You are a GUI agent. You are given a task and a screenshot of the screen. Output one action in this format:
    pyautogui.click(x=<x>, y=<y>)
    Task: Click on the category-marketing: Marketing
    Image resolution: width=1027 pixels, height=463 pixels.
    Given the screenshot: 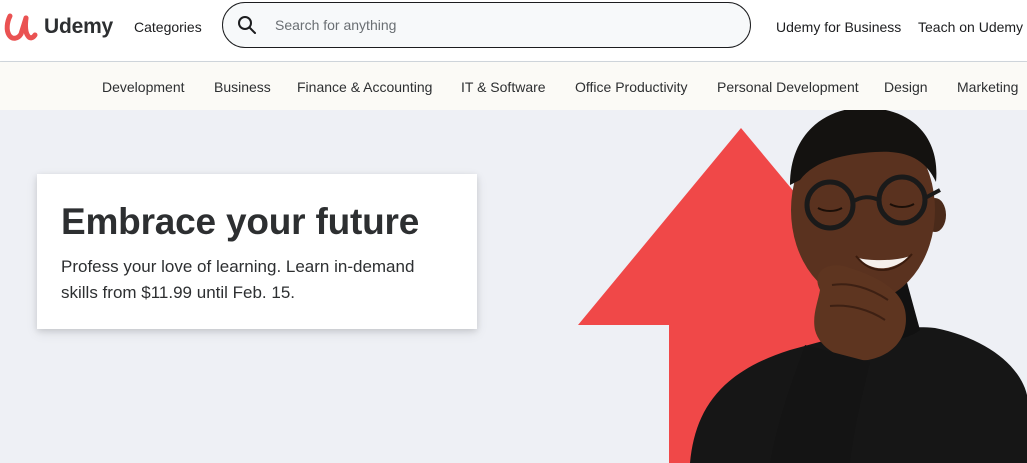 What is the action you would take?
    pyautogui.click(x=987, y=87)
    